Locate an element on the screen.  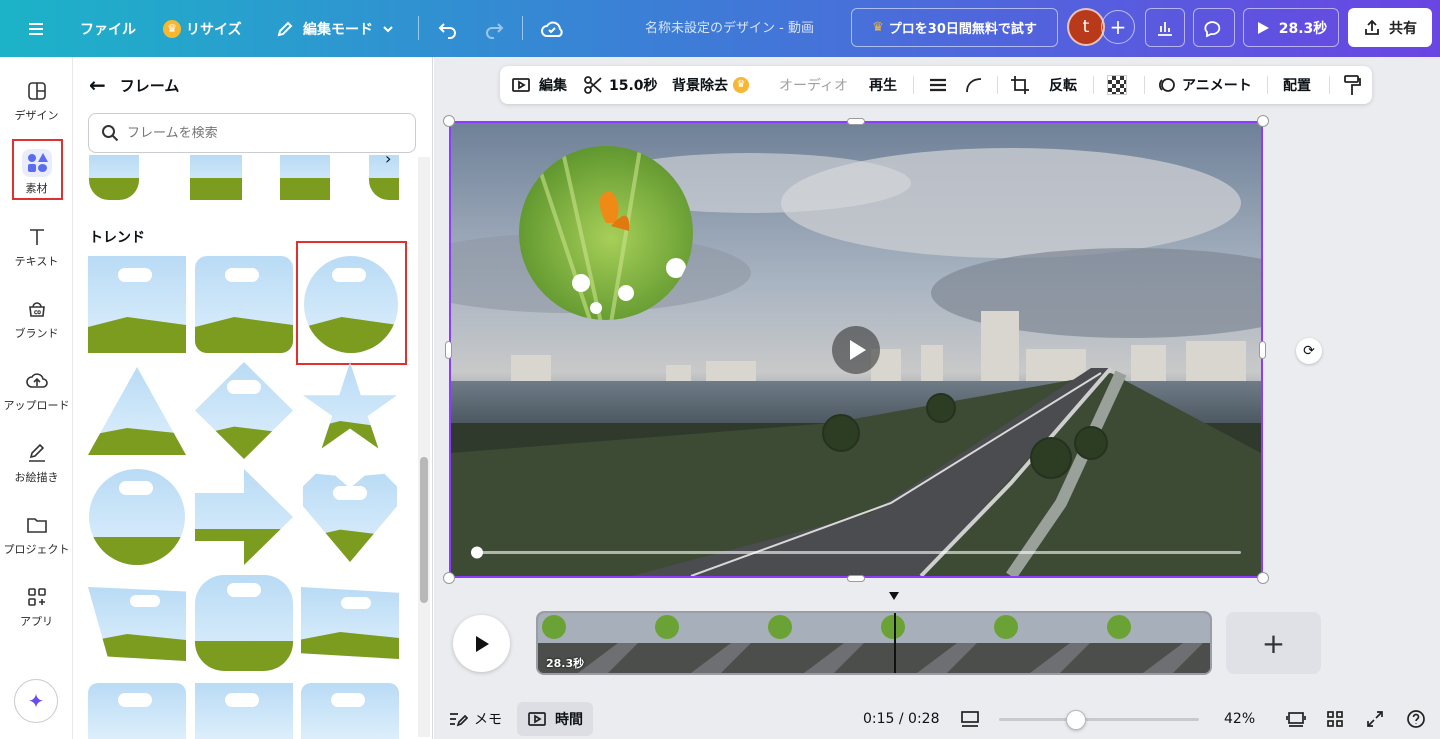
time-readout: 0:15 / 0:28 is located at coordinates (901, 719).